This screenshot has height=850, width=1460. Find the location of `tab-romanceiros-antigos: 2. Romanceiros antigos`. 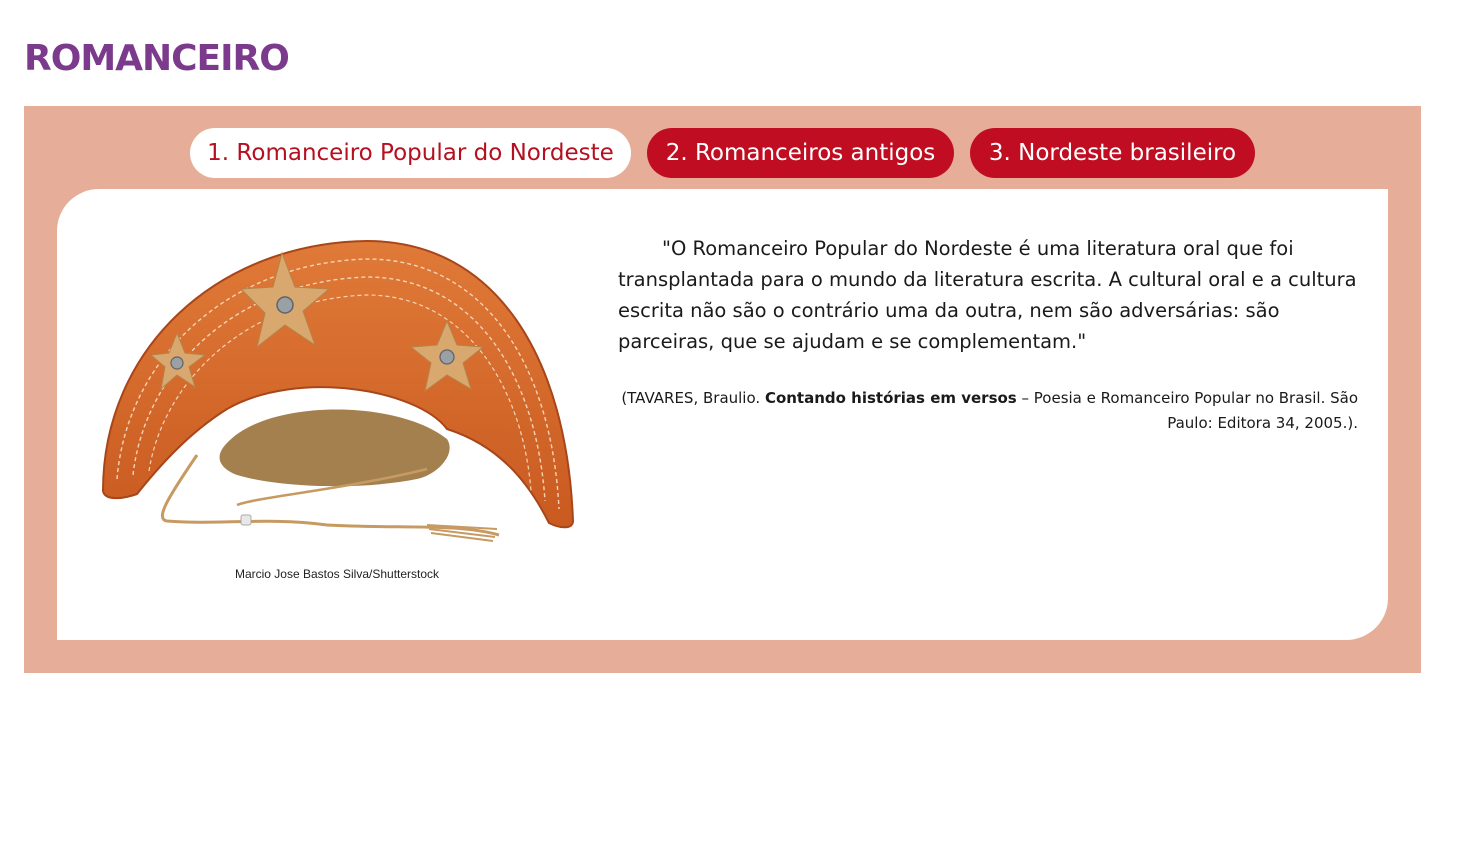

tab-romanceiros-antigos: 2. Romanceiros antigos is located at coordinates (800, 153).